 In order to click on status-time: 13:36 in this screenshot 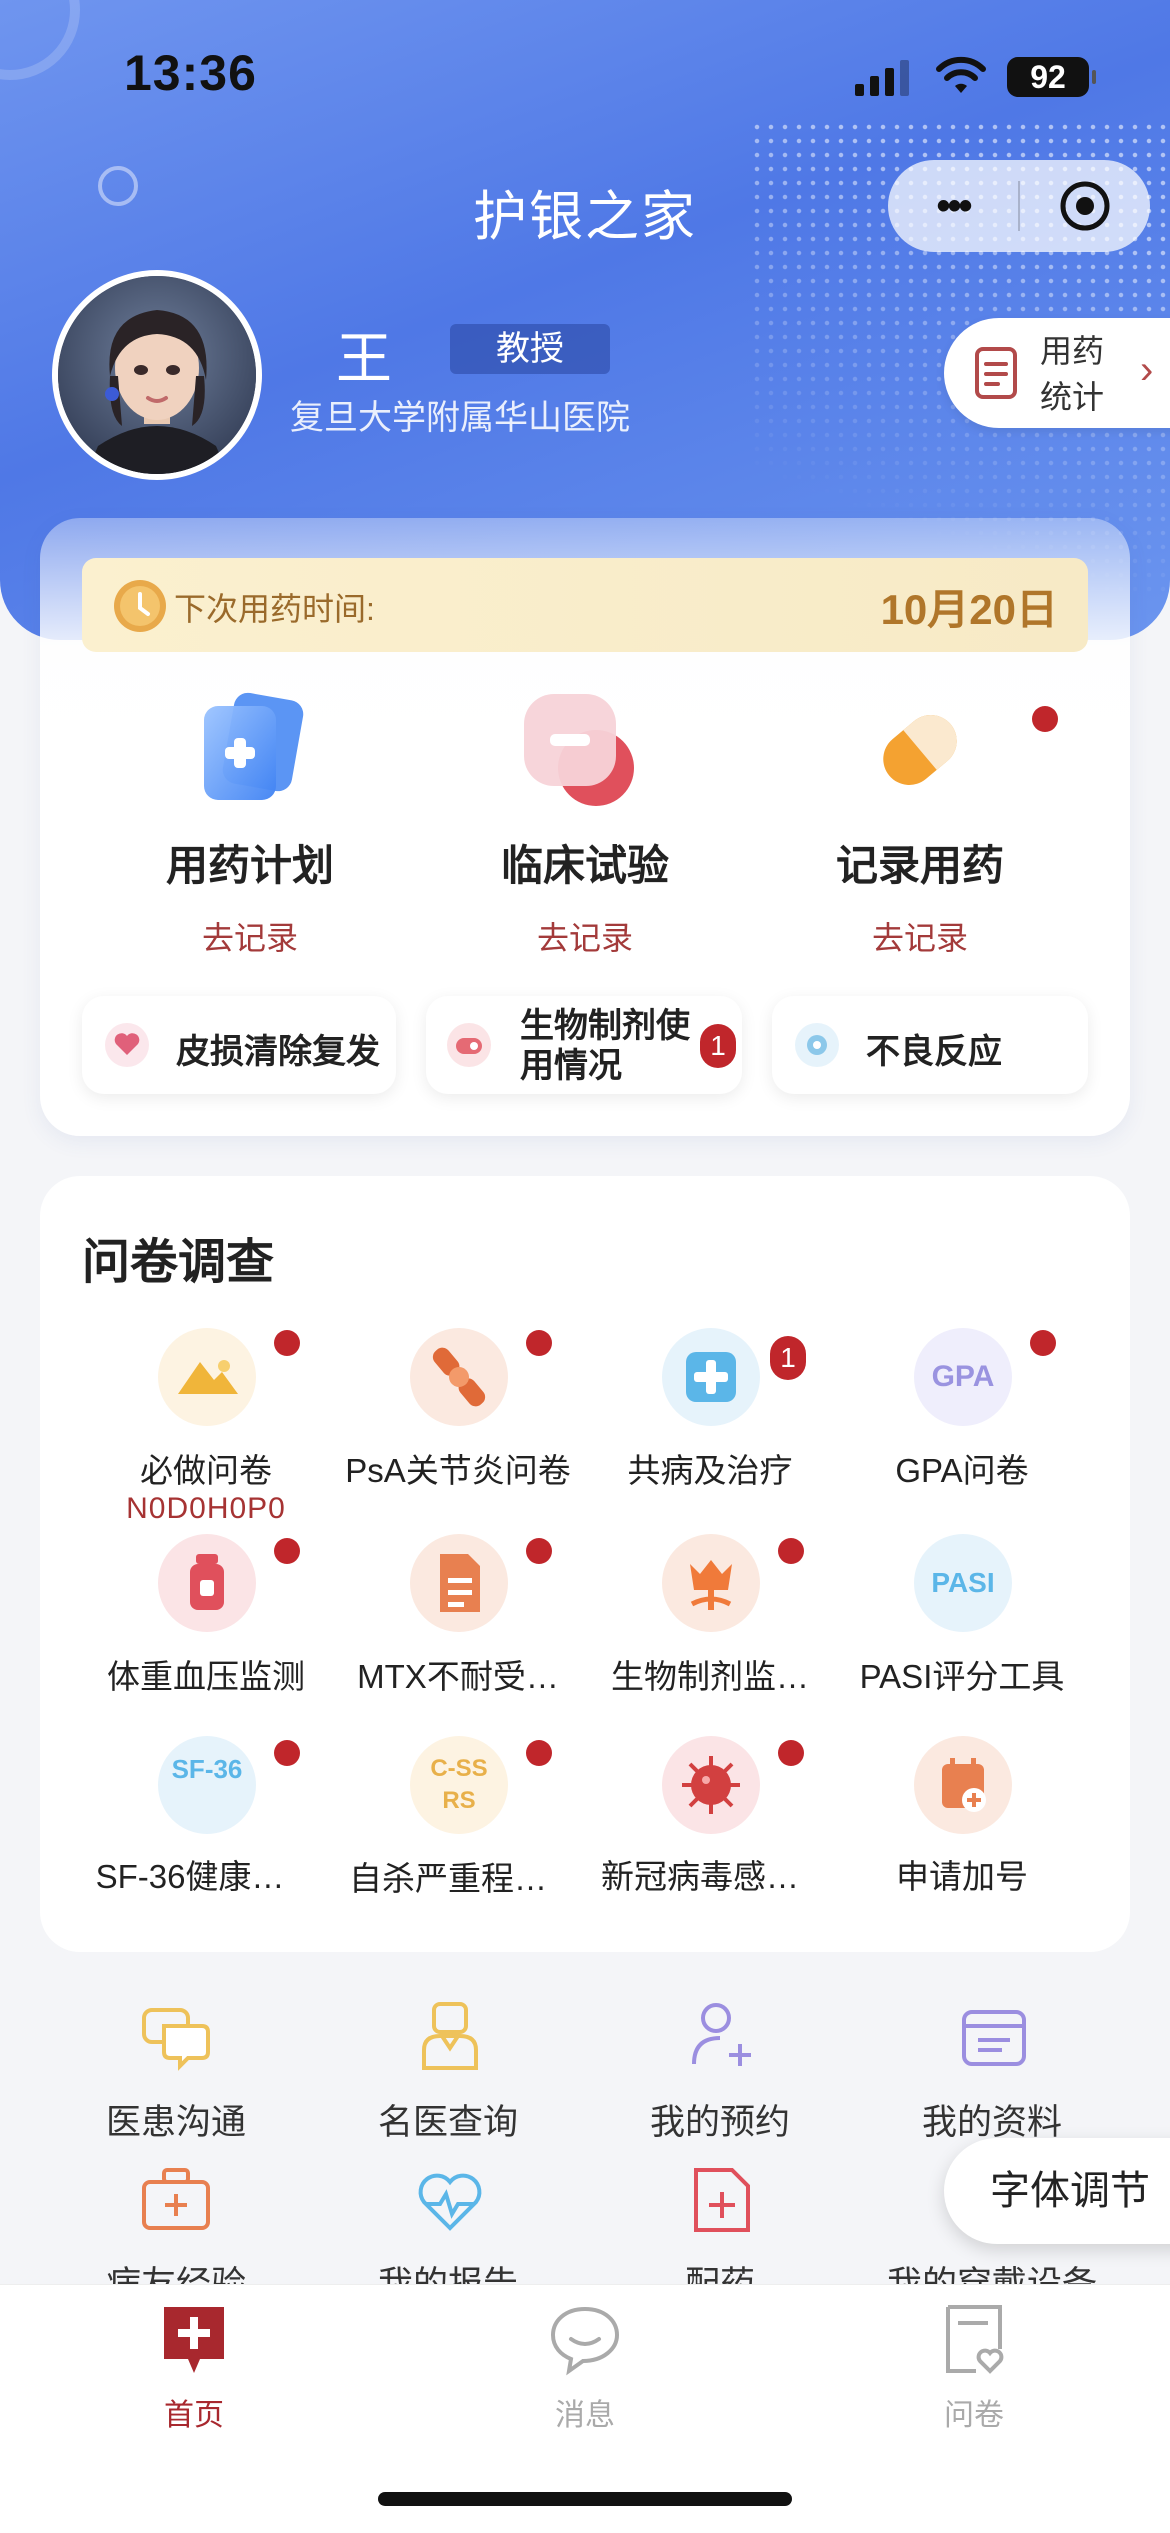, I will do `click(190, 73)`.